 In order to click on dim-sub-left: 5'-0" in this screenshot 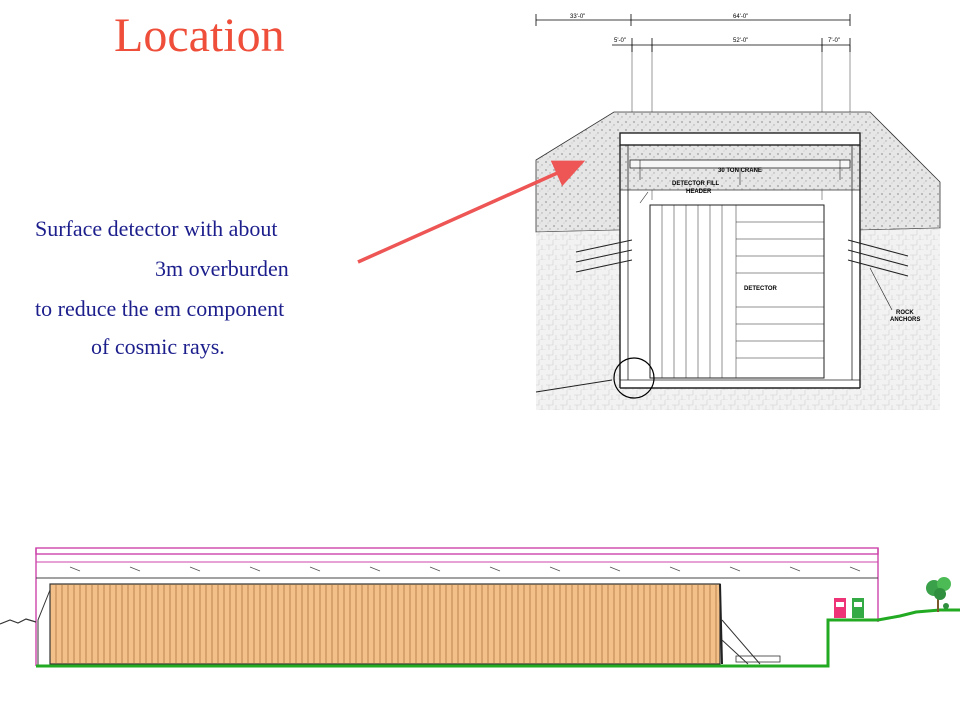, I will do `click(620, 41)`.